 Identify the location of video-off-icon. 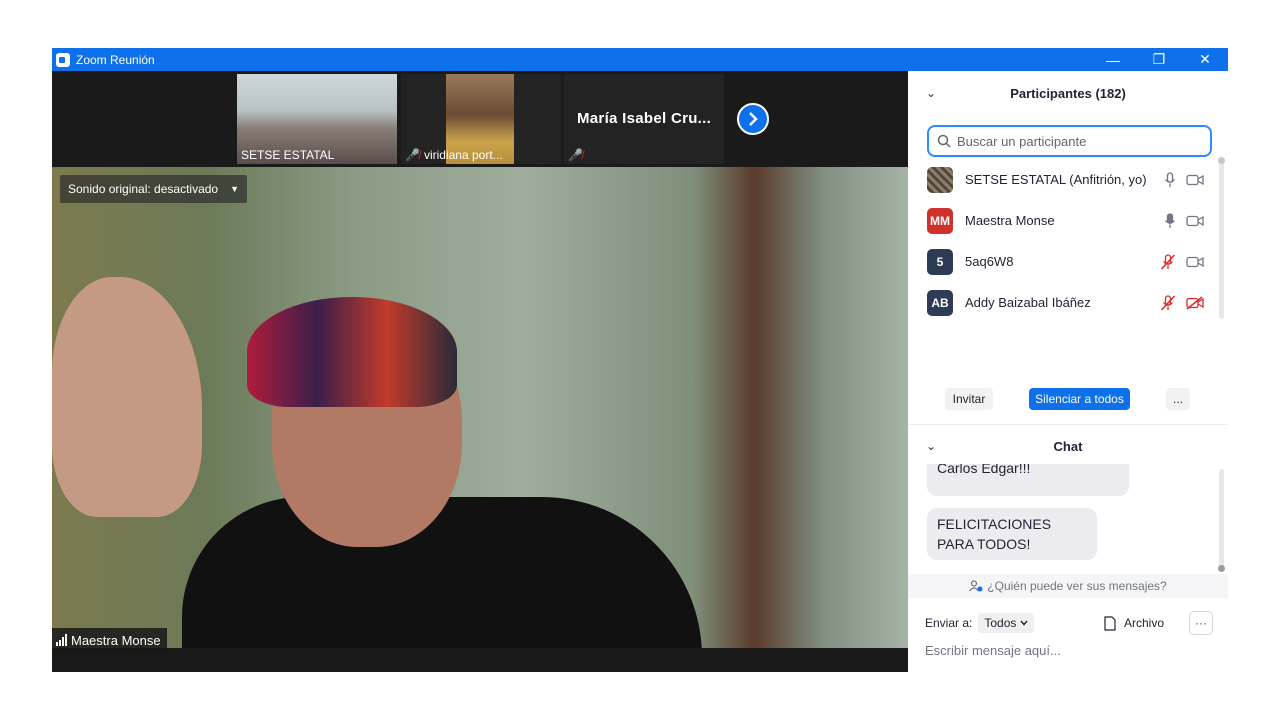
(1195, 302).